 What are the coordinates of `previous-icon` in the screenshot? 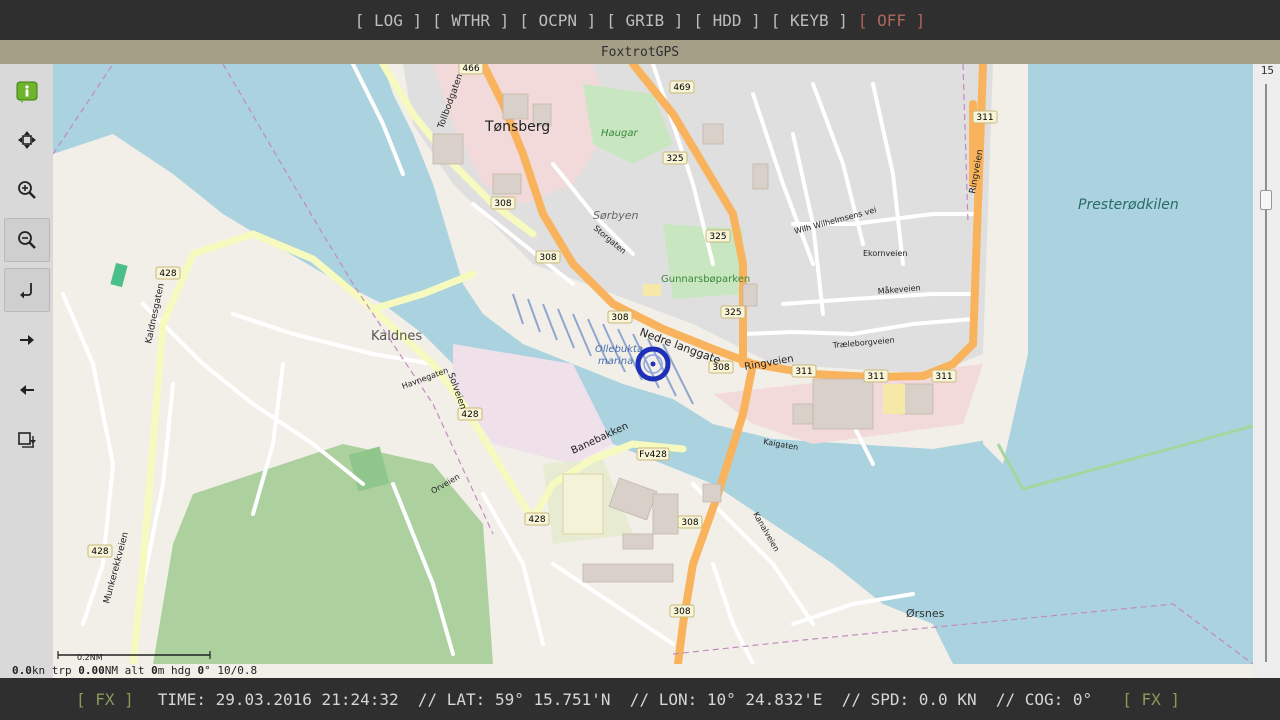 It's located at (27, 390).